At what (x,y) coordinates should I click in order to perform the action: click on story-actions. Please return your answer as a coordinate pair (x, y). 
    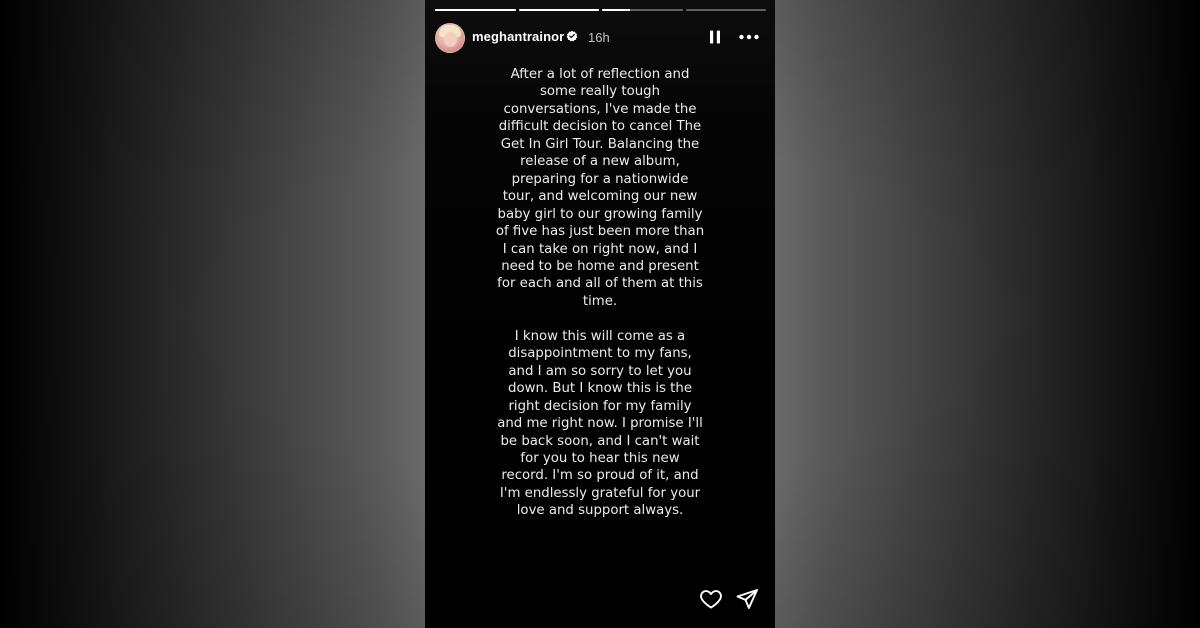
    Looking at the image, I should click on (730, 599).